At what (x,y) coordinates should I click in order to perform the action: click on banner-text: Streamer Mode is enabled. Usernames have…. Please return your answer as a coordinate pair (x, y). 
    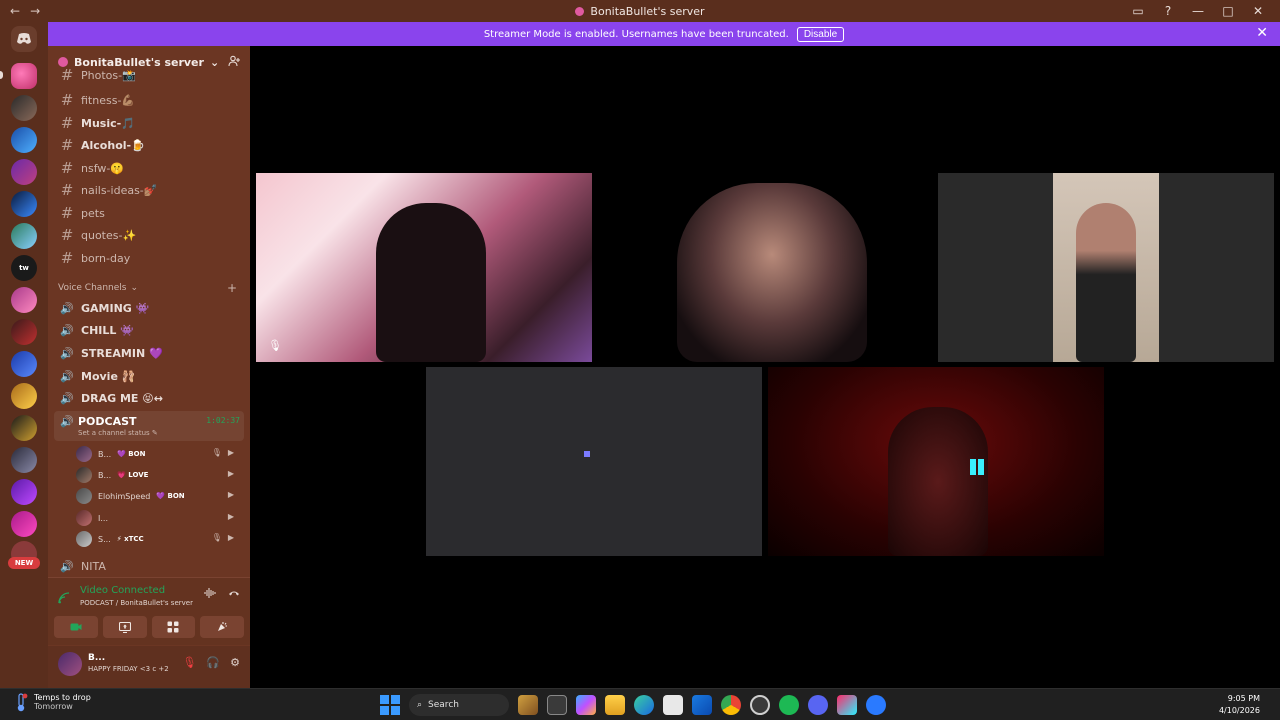
    Looking at the image, I should click on (636, 34).